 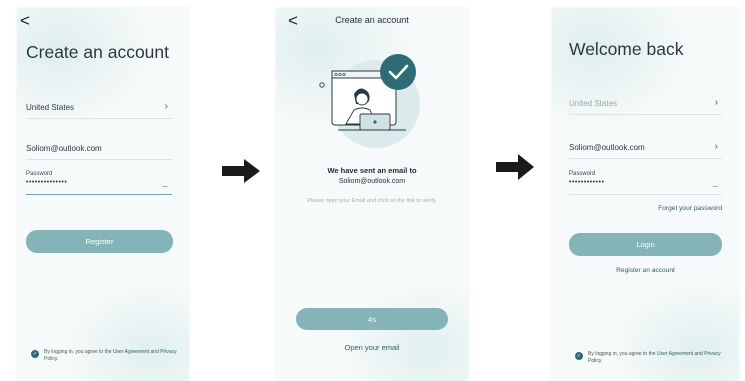 I want to click on page-title: Welcome back, so click(x=626, y=49).